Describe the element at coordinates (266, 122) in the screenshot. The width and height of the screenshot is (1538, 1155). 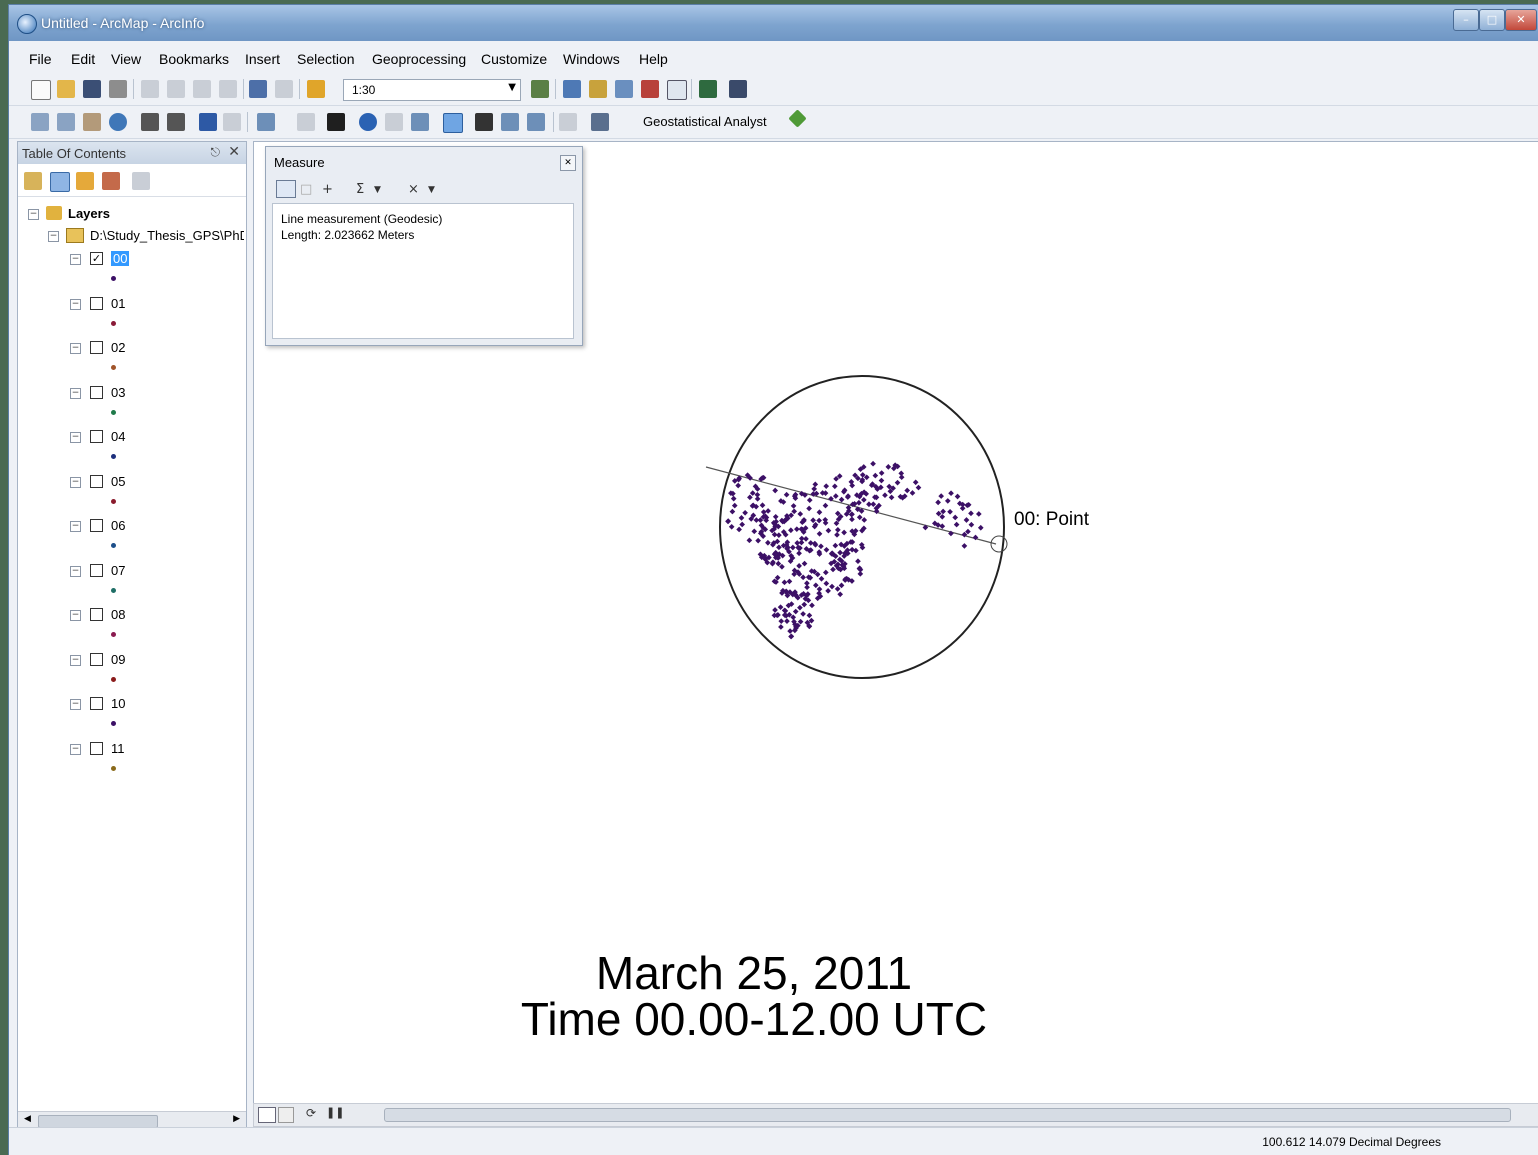
I see `select-features-icon` at that location.